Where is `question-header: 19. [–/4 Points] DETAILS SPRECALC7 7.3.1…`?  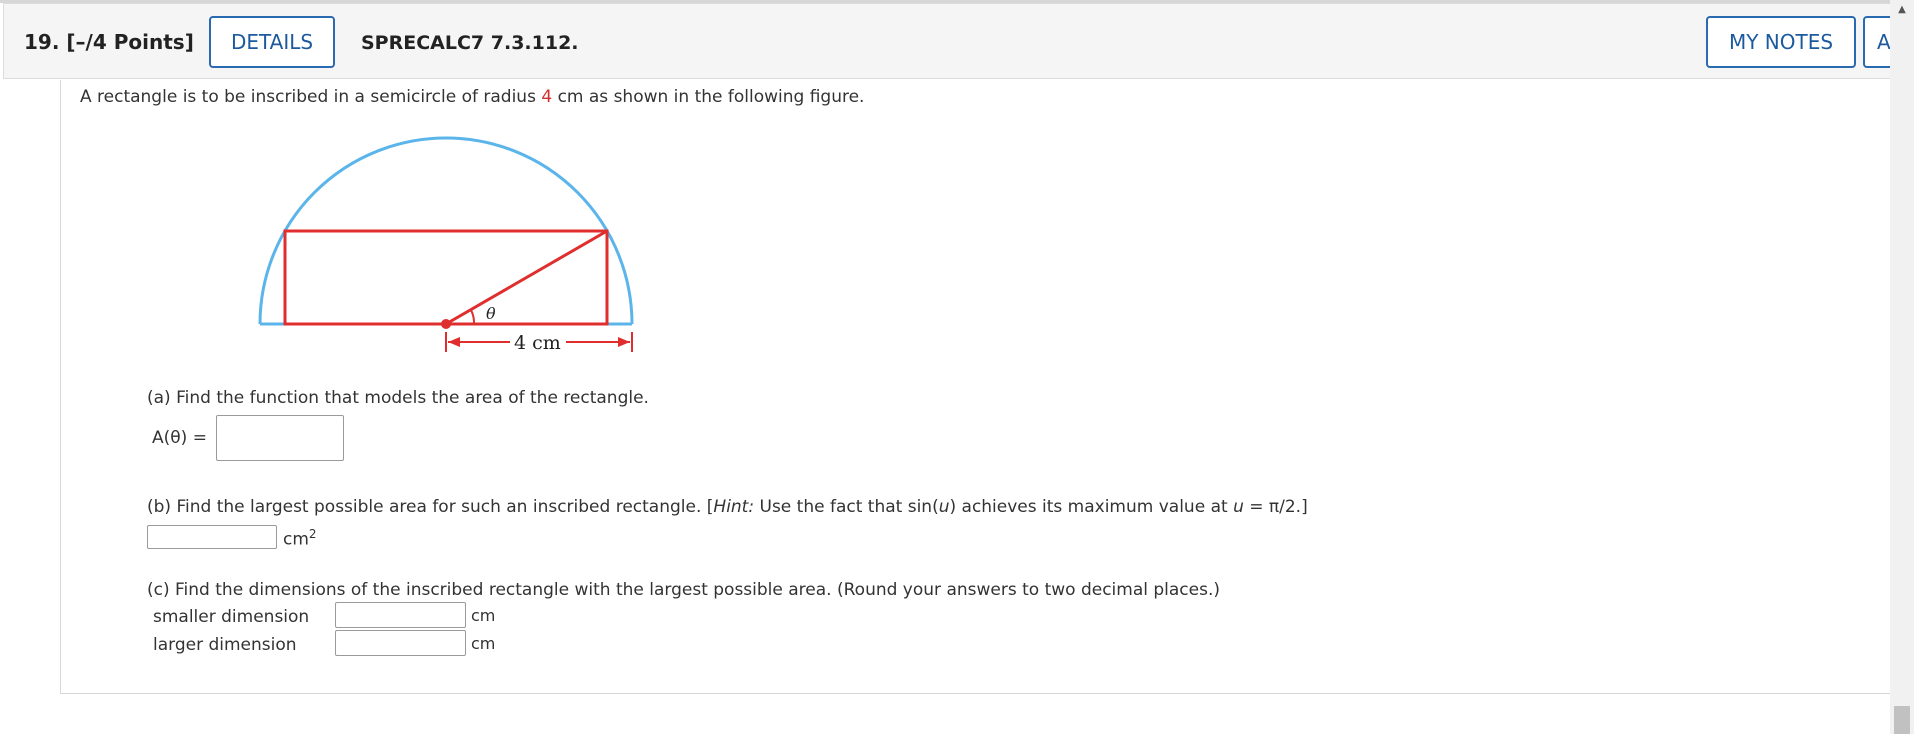
question-header: 19. [–/4 Points] DETAILS SPRECALC7 7.3.1… is located at coordinates (958, 41).